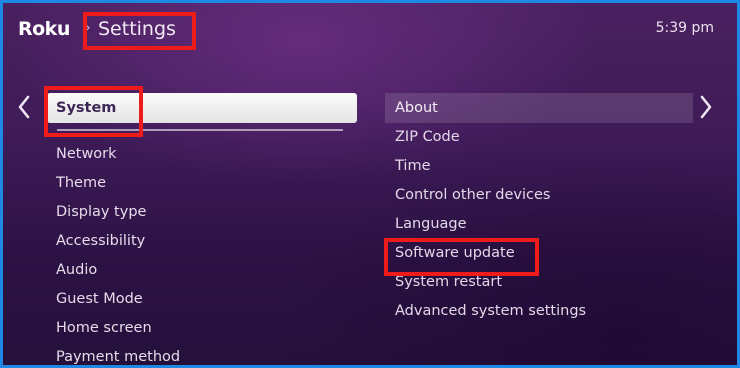 This screenshot has width=740, height=368. Describe the element at coordinates (202, 328) in the screenshot. I see `menu-item-home-screen: Home screen` at that location.